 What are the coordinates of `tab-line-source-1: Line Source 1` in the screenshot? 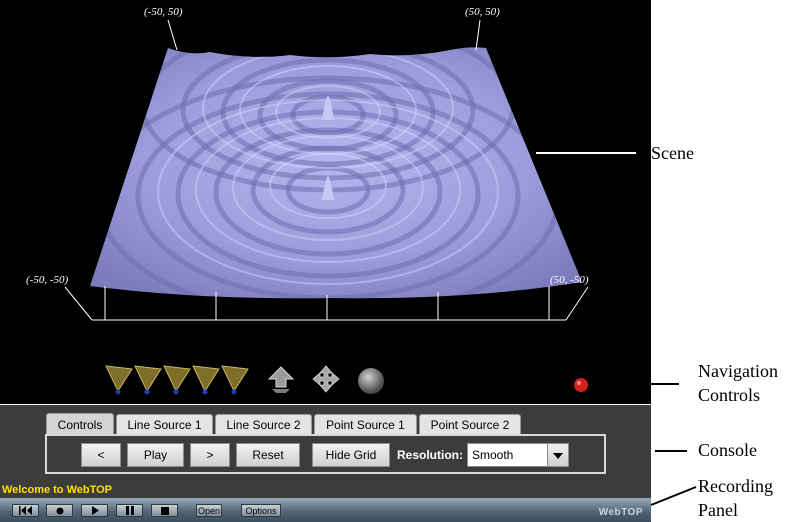 It's located at (164, 424).